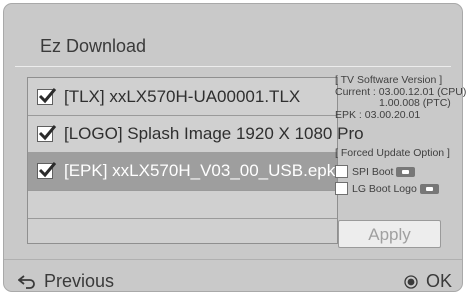  I want to click on title-divider, so click(233, 66).